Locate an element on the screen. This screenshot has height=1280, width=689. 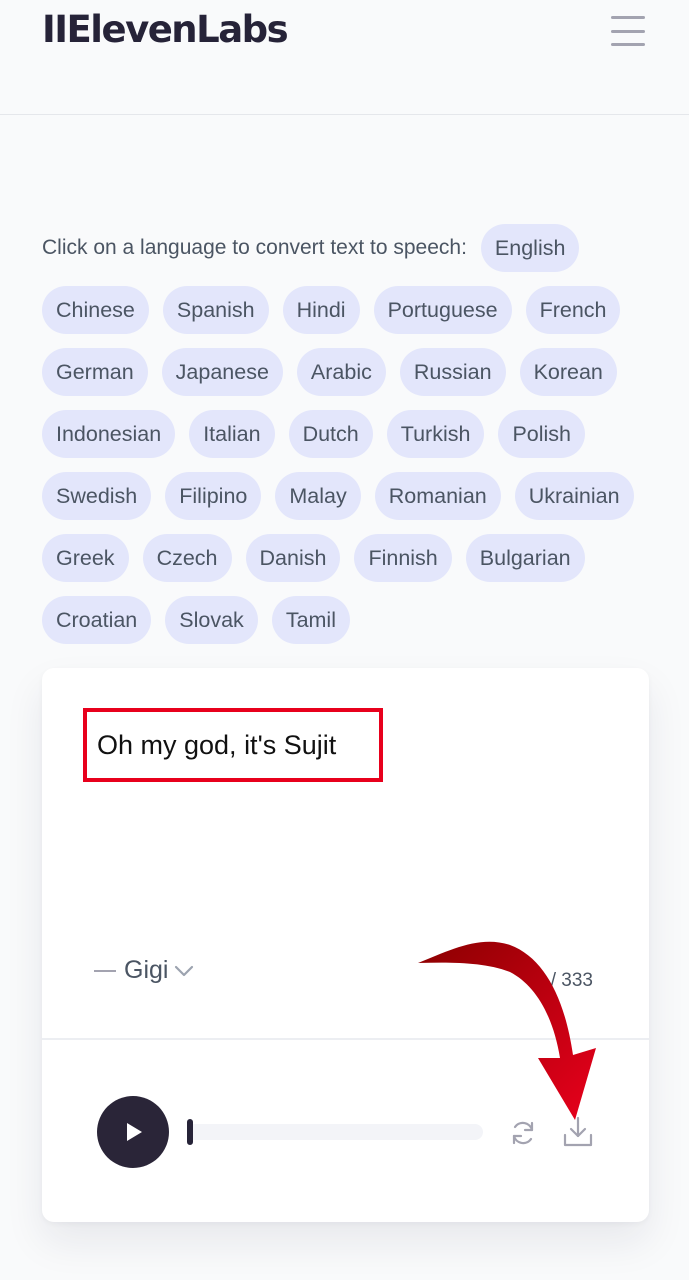
language-chip-english: English is located at coordinates (530, 248).